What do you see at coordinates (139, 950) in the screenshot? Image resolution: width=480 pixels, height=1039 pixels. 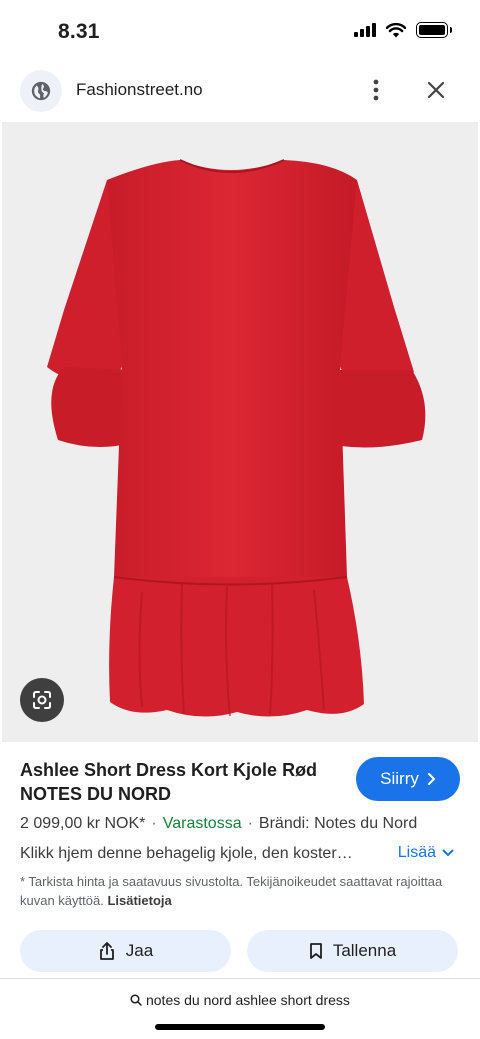 I see `share-label: Jaa` at bounding box center [139, 950].